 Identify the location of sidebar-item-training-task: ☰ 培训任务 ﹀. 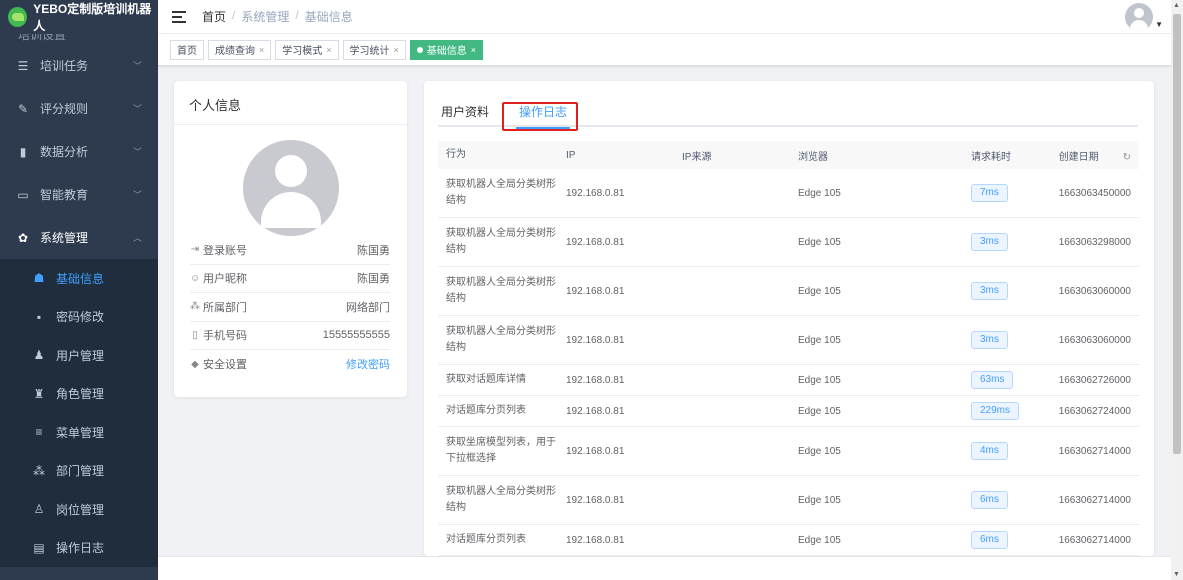
(79, 65).